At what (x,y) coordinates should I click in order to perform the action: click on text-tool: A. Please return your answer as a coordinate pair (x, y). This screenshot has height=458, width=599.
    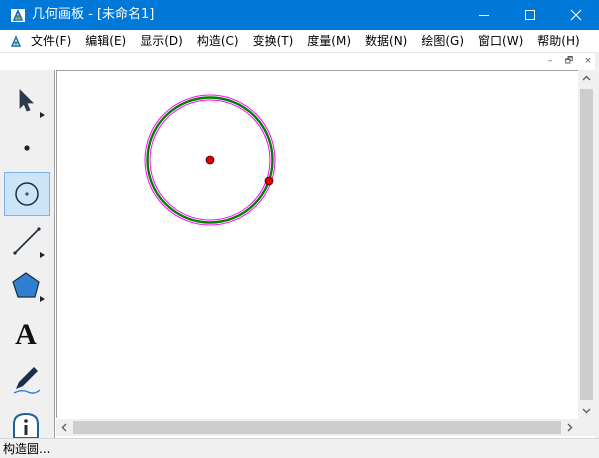
    Looking at the image, I should click on (27, 332).